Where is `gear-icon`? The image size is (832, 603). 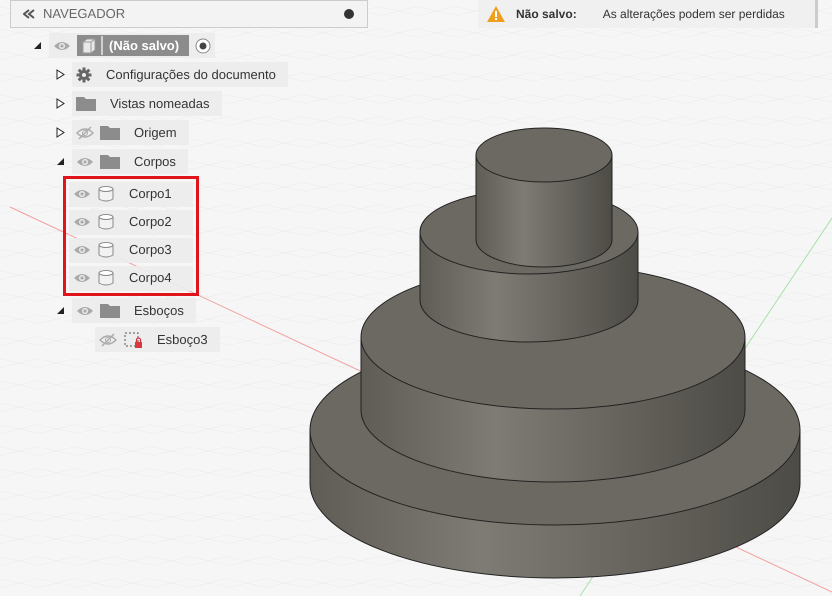 gear-icon is located at coordinates (84, 74).